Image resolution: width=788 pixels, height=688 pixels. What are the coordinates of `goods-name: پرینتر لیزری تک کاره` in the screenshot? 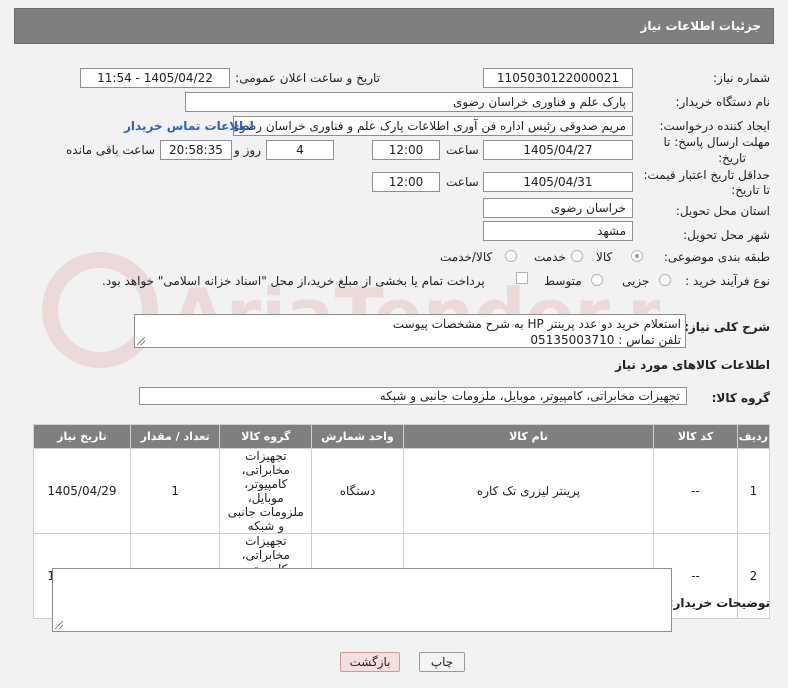 It's located at (528, 491).